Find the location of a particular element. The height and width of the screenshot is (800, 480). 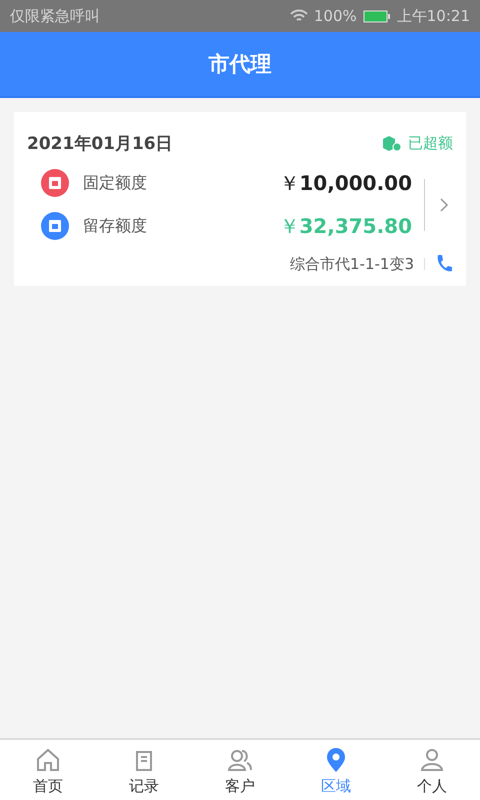

battery-percent: 100% is located at coordinates (335, 16).